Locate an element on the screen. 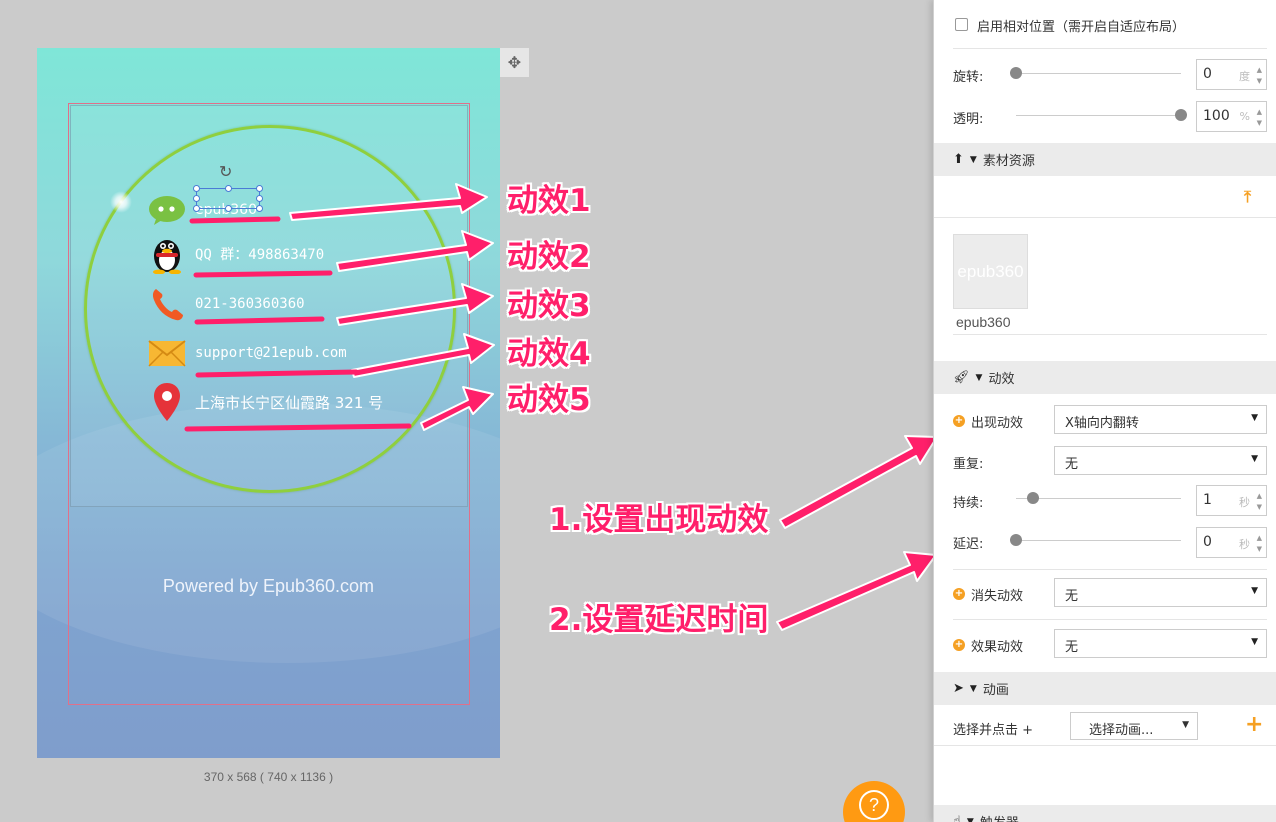 The height and width of the screenshot is (822, 1276). delay-value: 0 is located at coordinates (1207, 542).